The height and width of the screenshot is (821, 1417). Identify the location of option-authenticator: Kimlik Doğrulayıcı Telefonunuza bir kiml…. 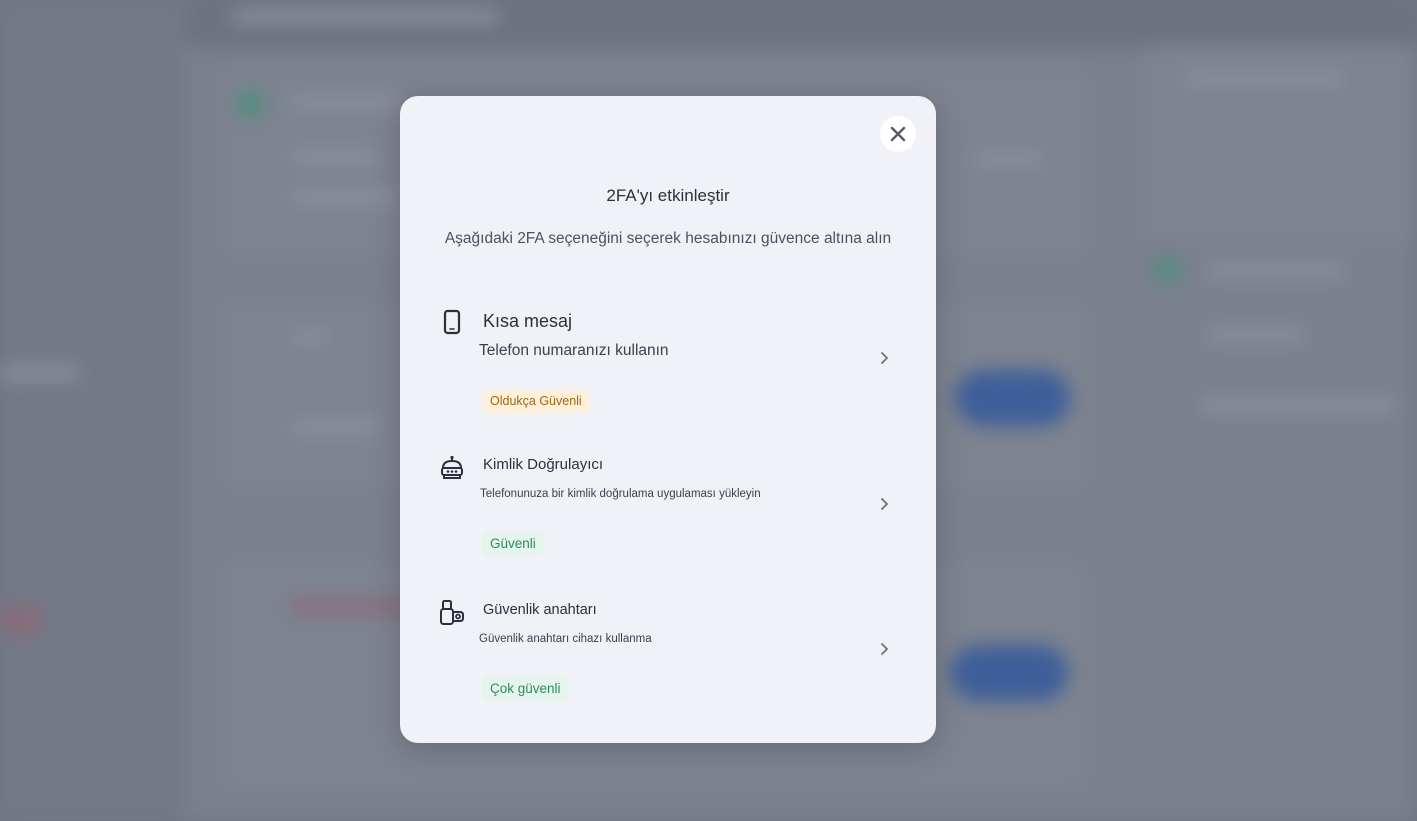
(668, 513).